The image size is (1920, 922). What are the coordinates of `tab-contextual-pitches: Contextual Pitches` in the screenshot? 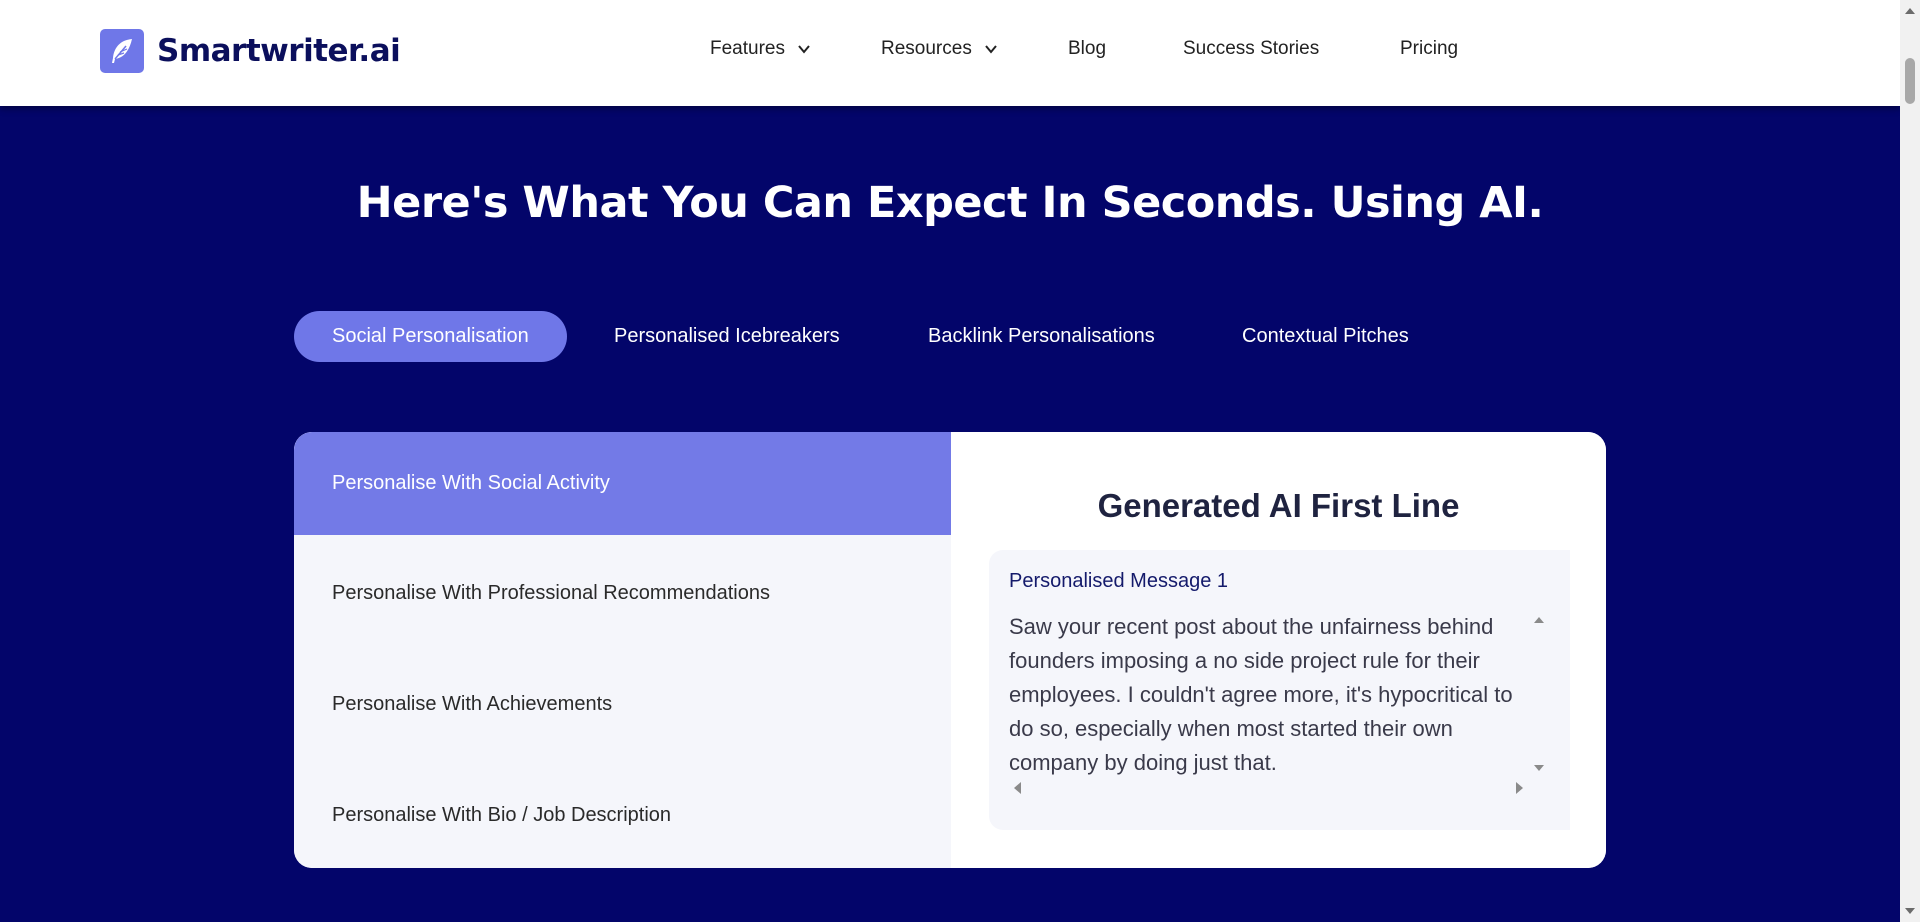 It's located at (1325, 336).